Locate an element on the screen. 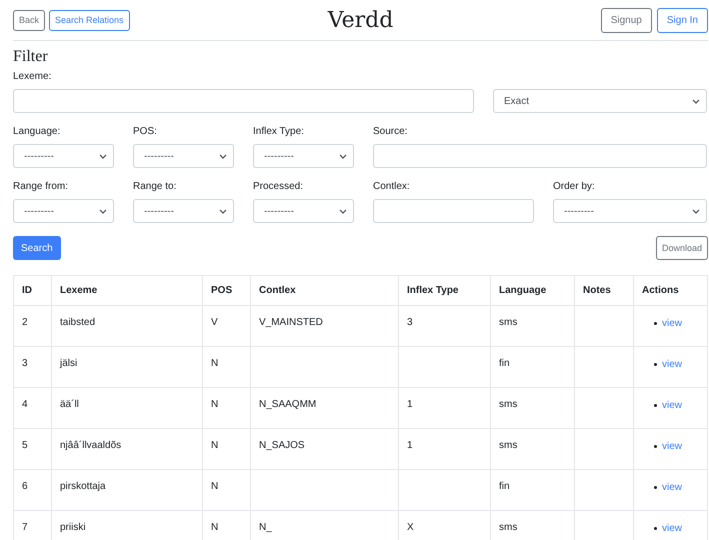  match-select: Exact is located at coordinates (600, 101).